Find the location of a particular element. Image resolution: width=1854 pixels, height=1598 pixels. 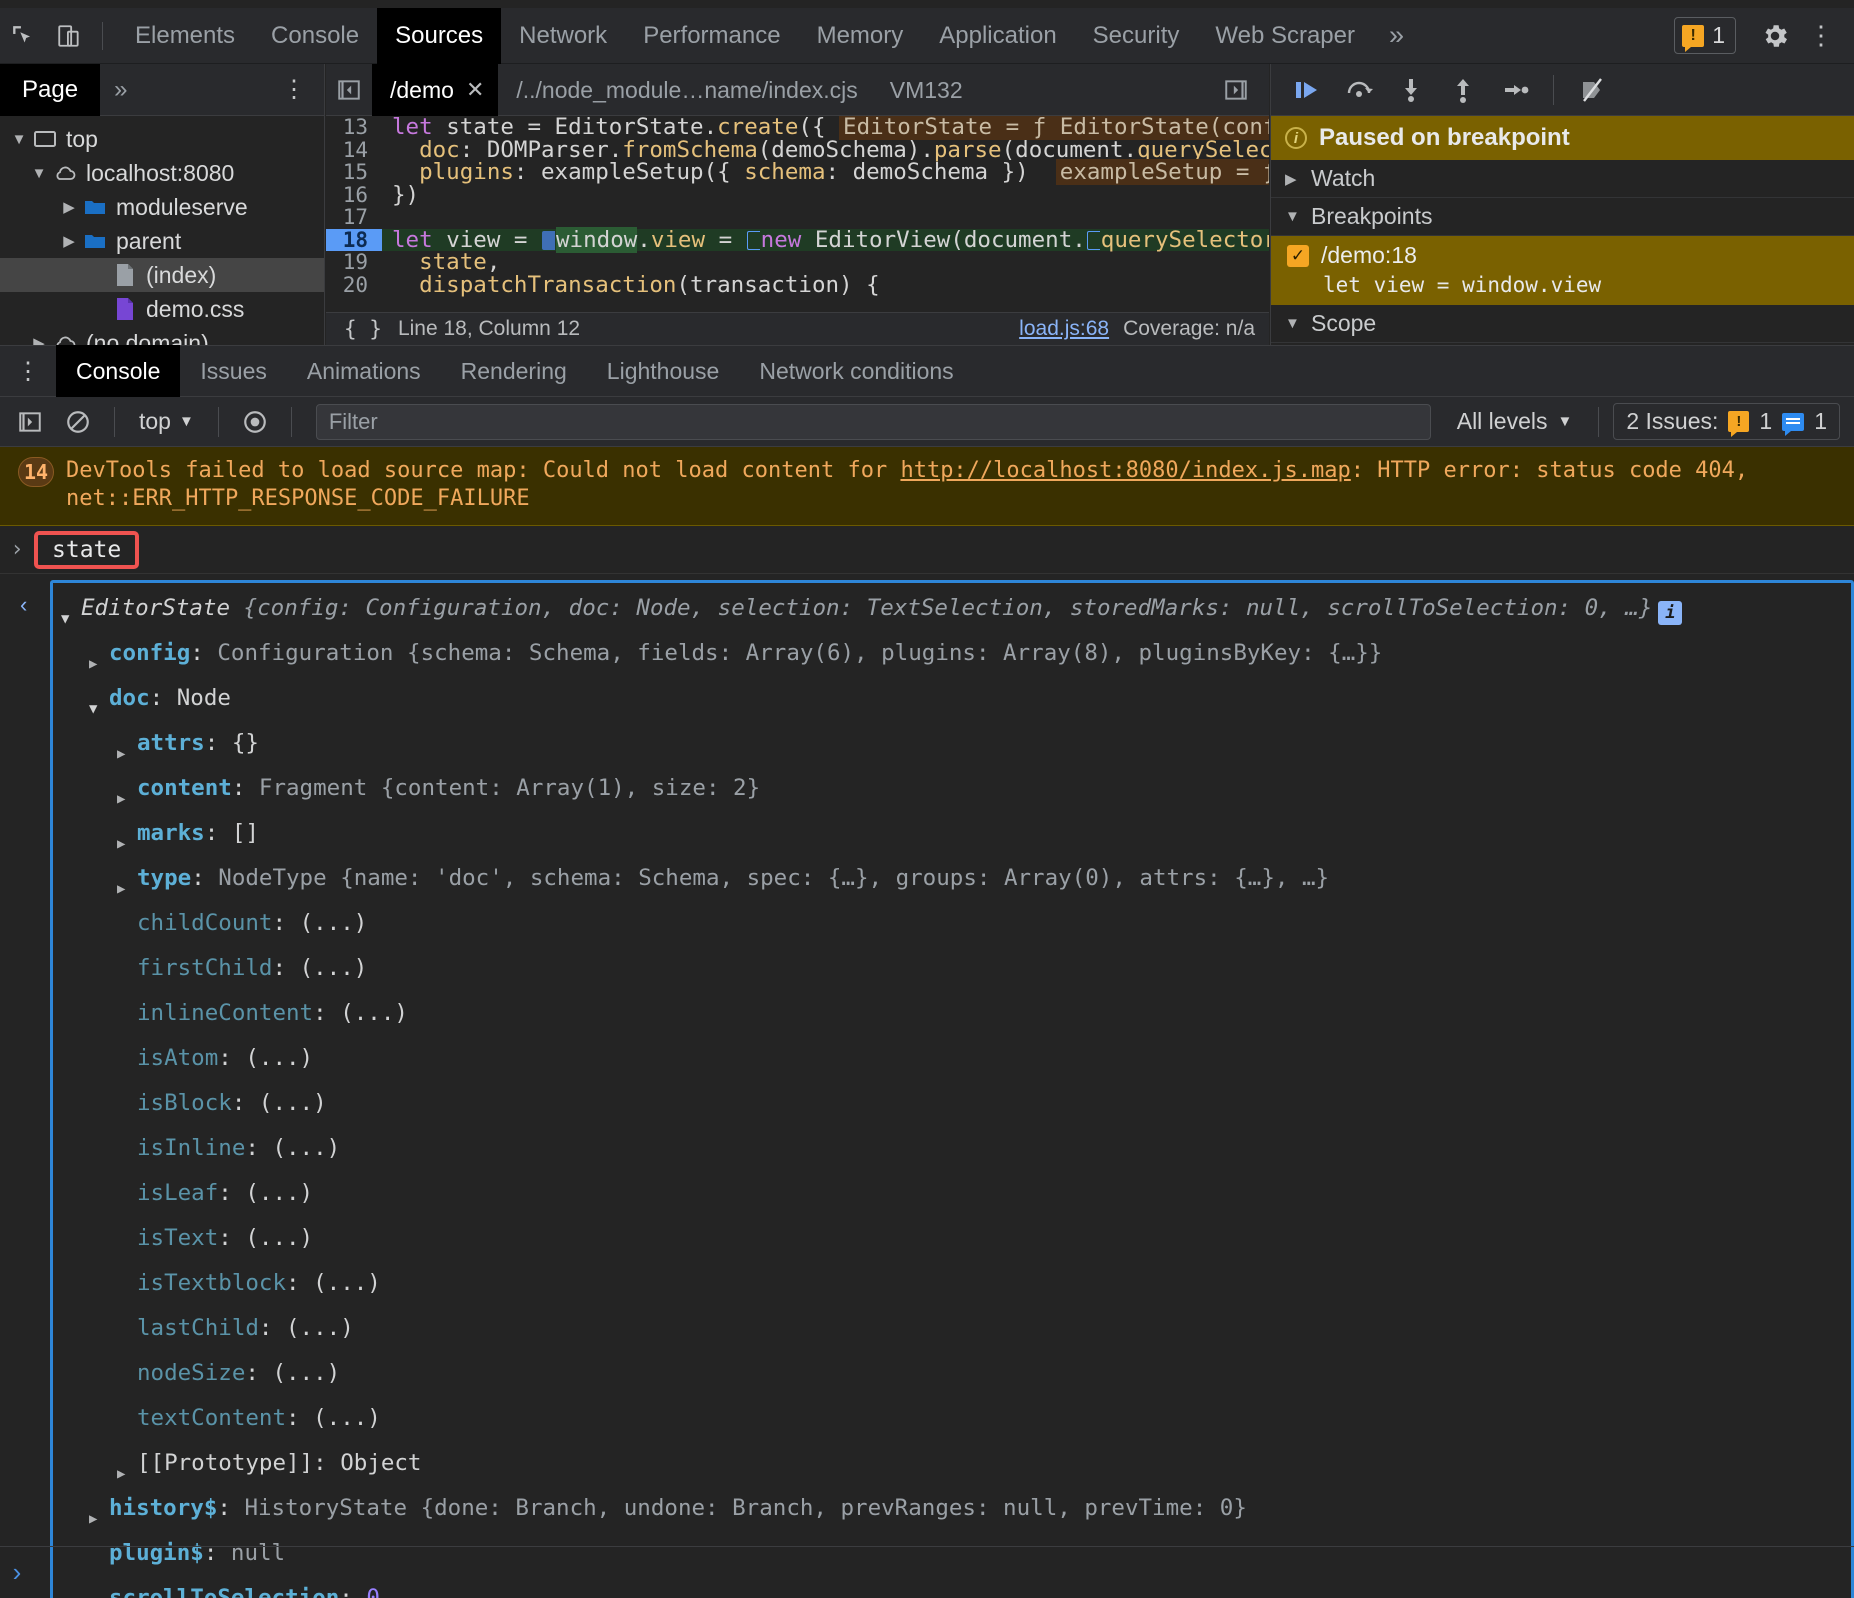

watch-section-header: ▶ Watch is located at coordinates (1562, 179).